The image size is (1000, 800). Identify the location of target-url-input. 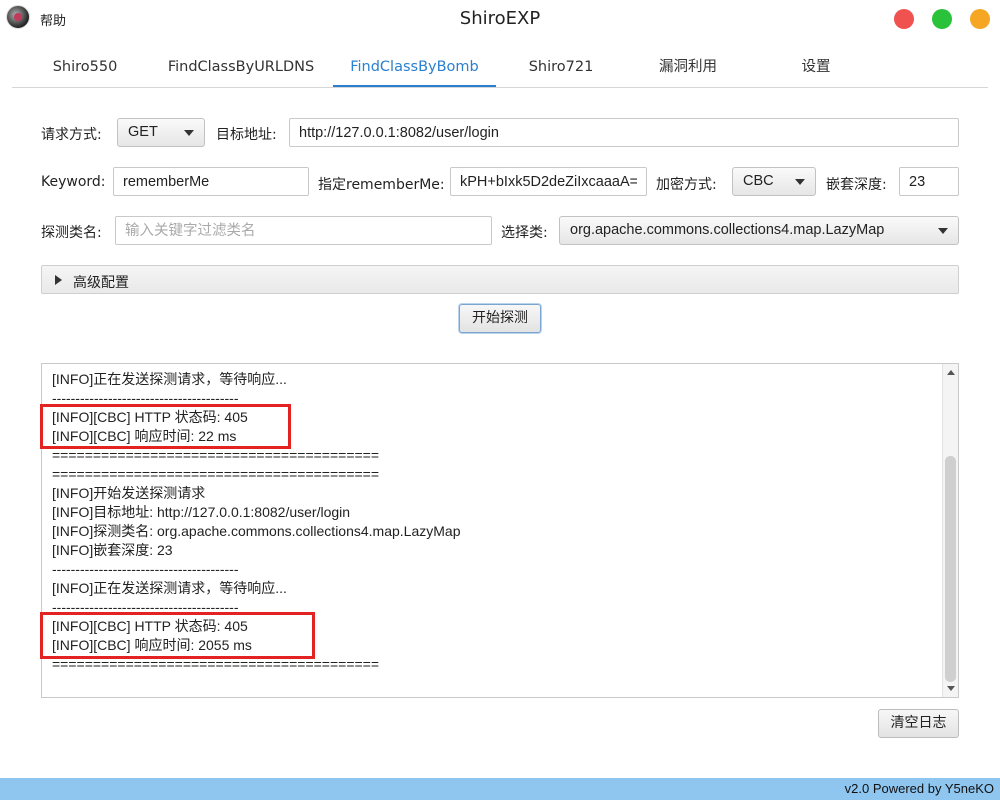
(624, 132).